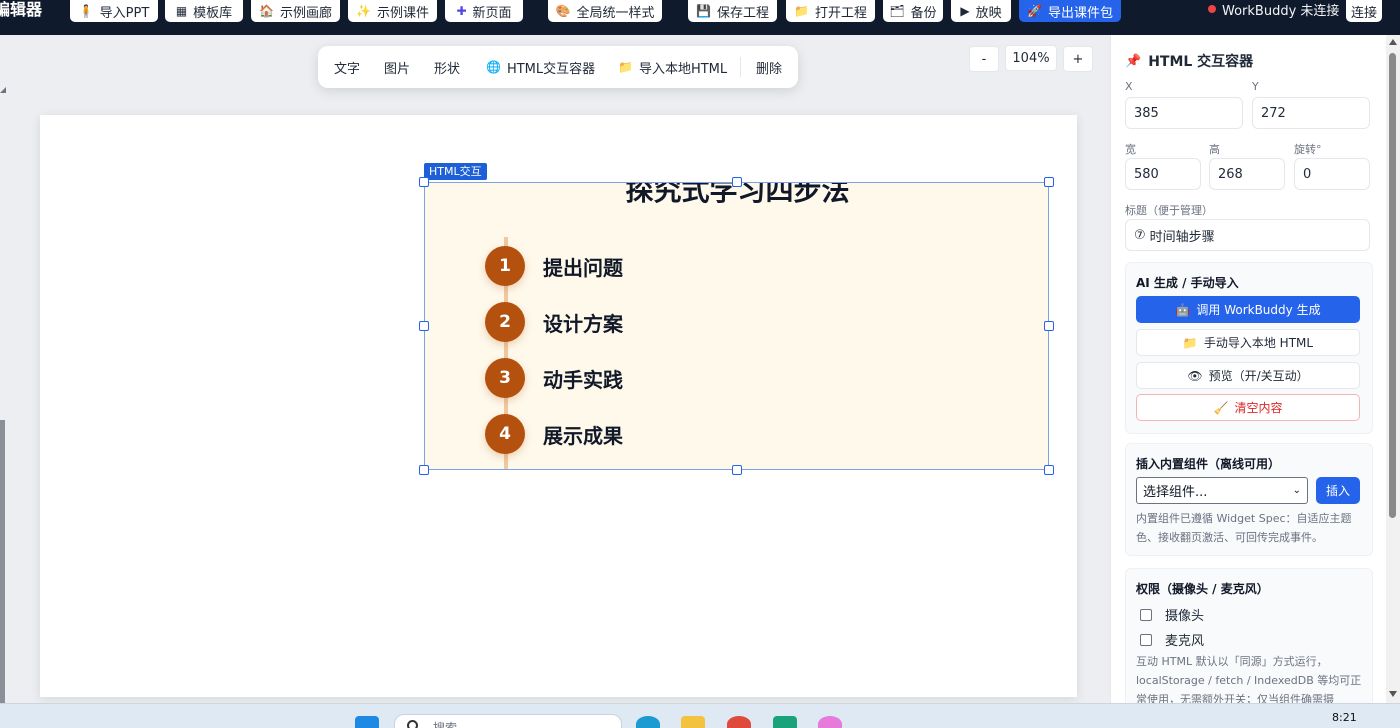  I want to click on add-shape-button: 形状, so click(447, 67).